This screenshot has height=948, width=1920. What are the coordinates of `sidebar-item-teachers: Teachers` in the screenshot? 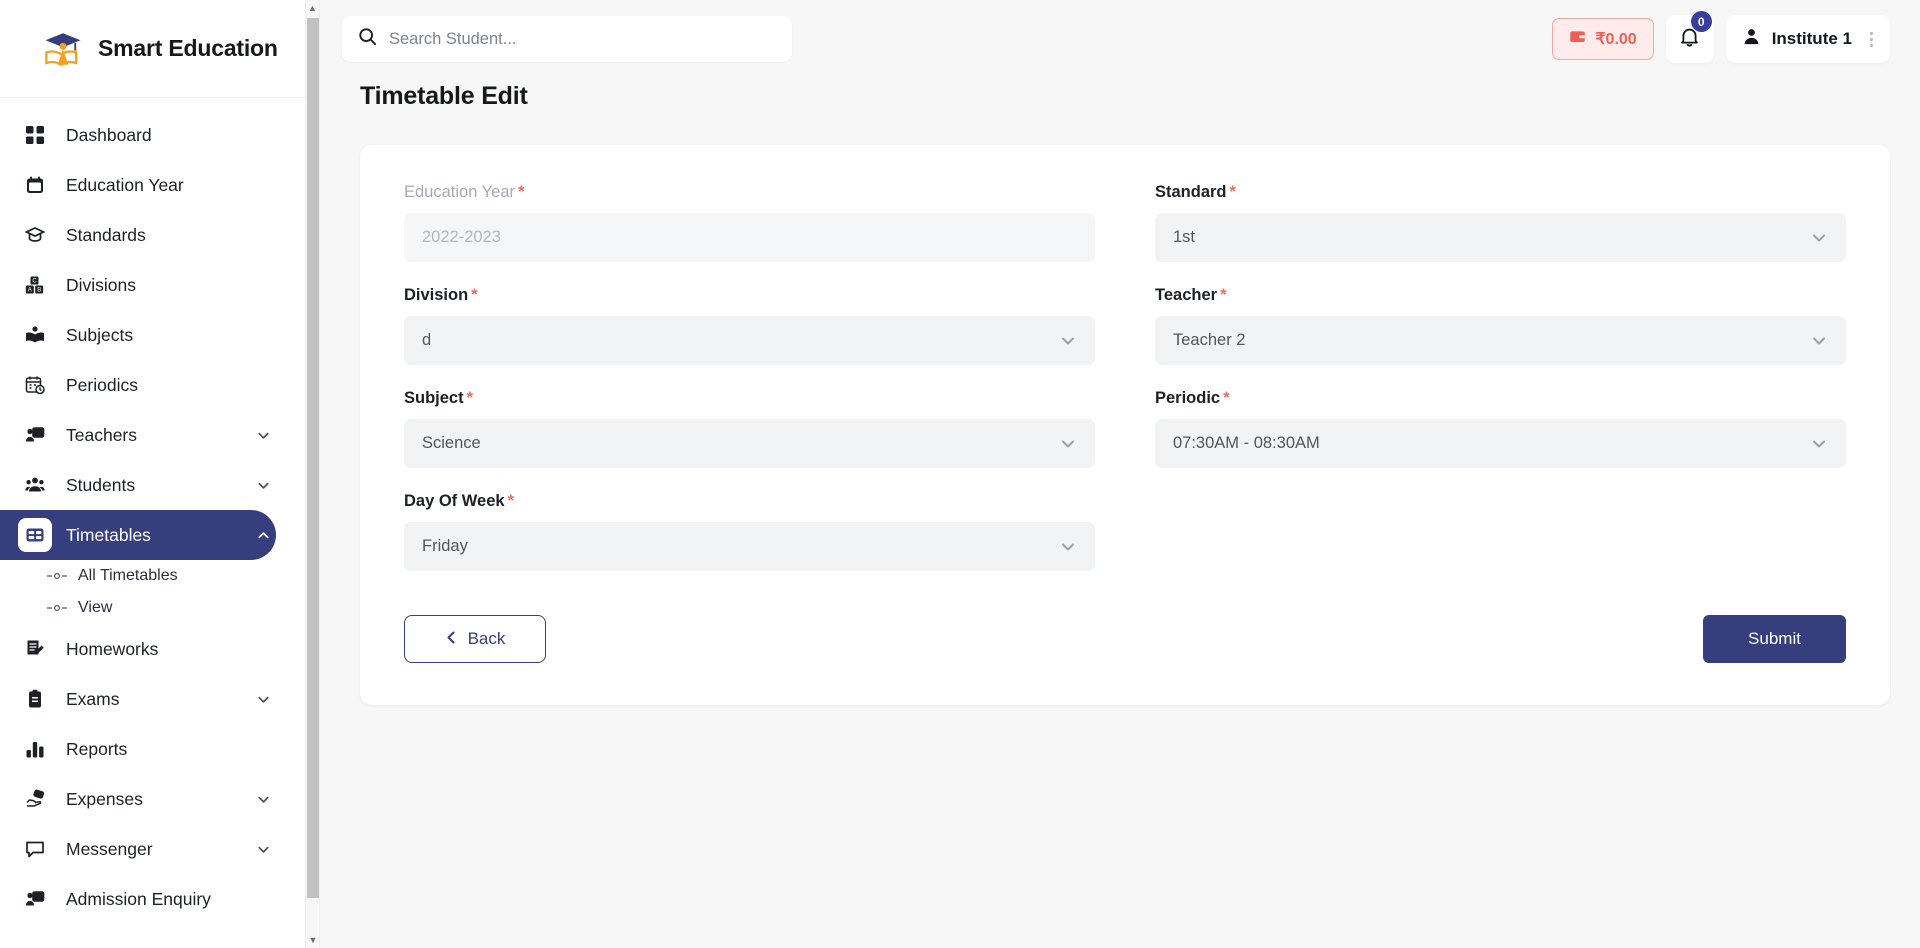 It's located at (138, 435).